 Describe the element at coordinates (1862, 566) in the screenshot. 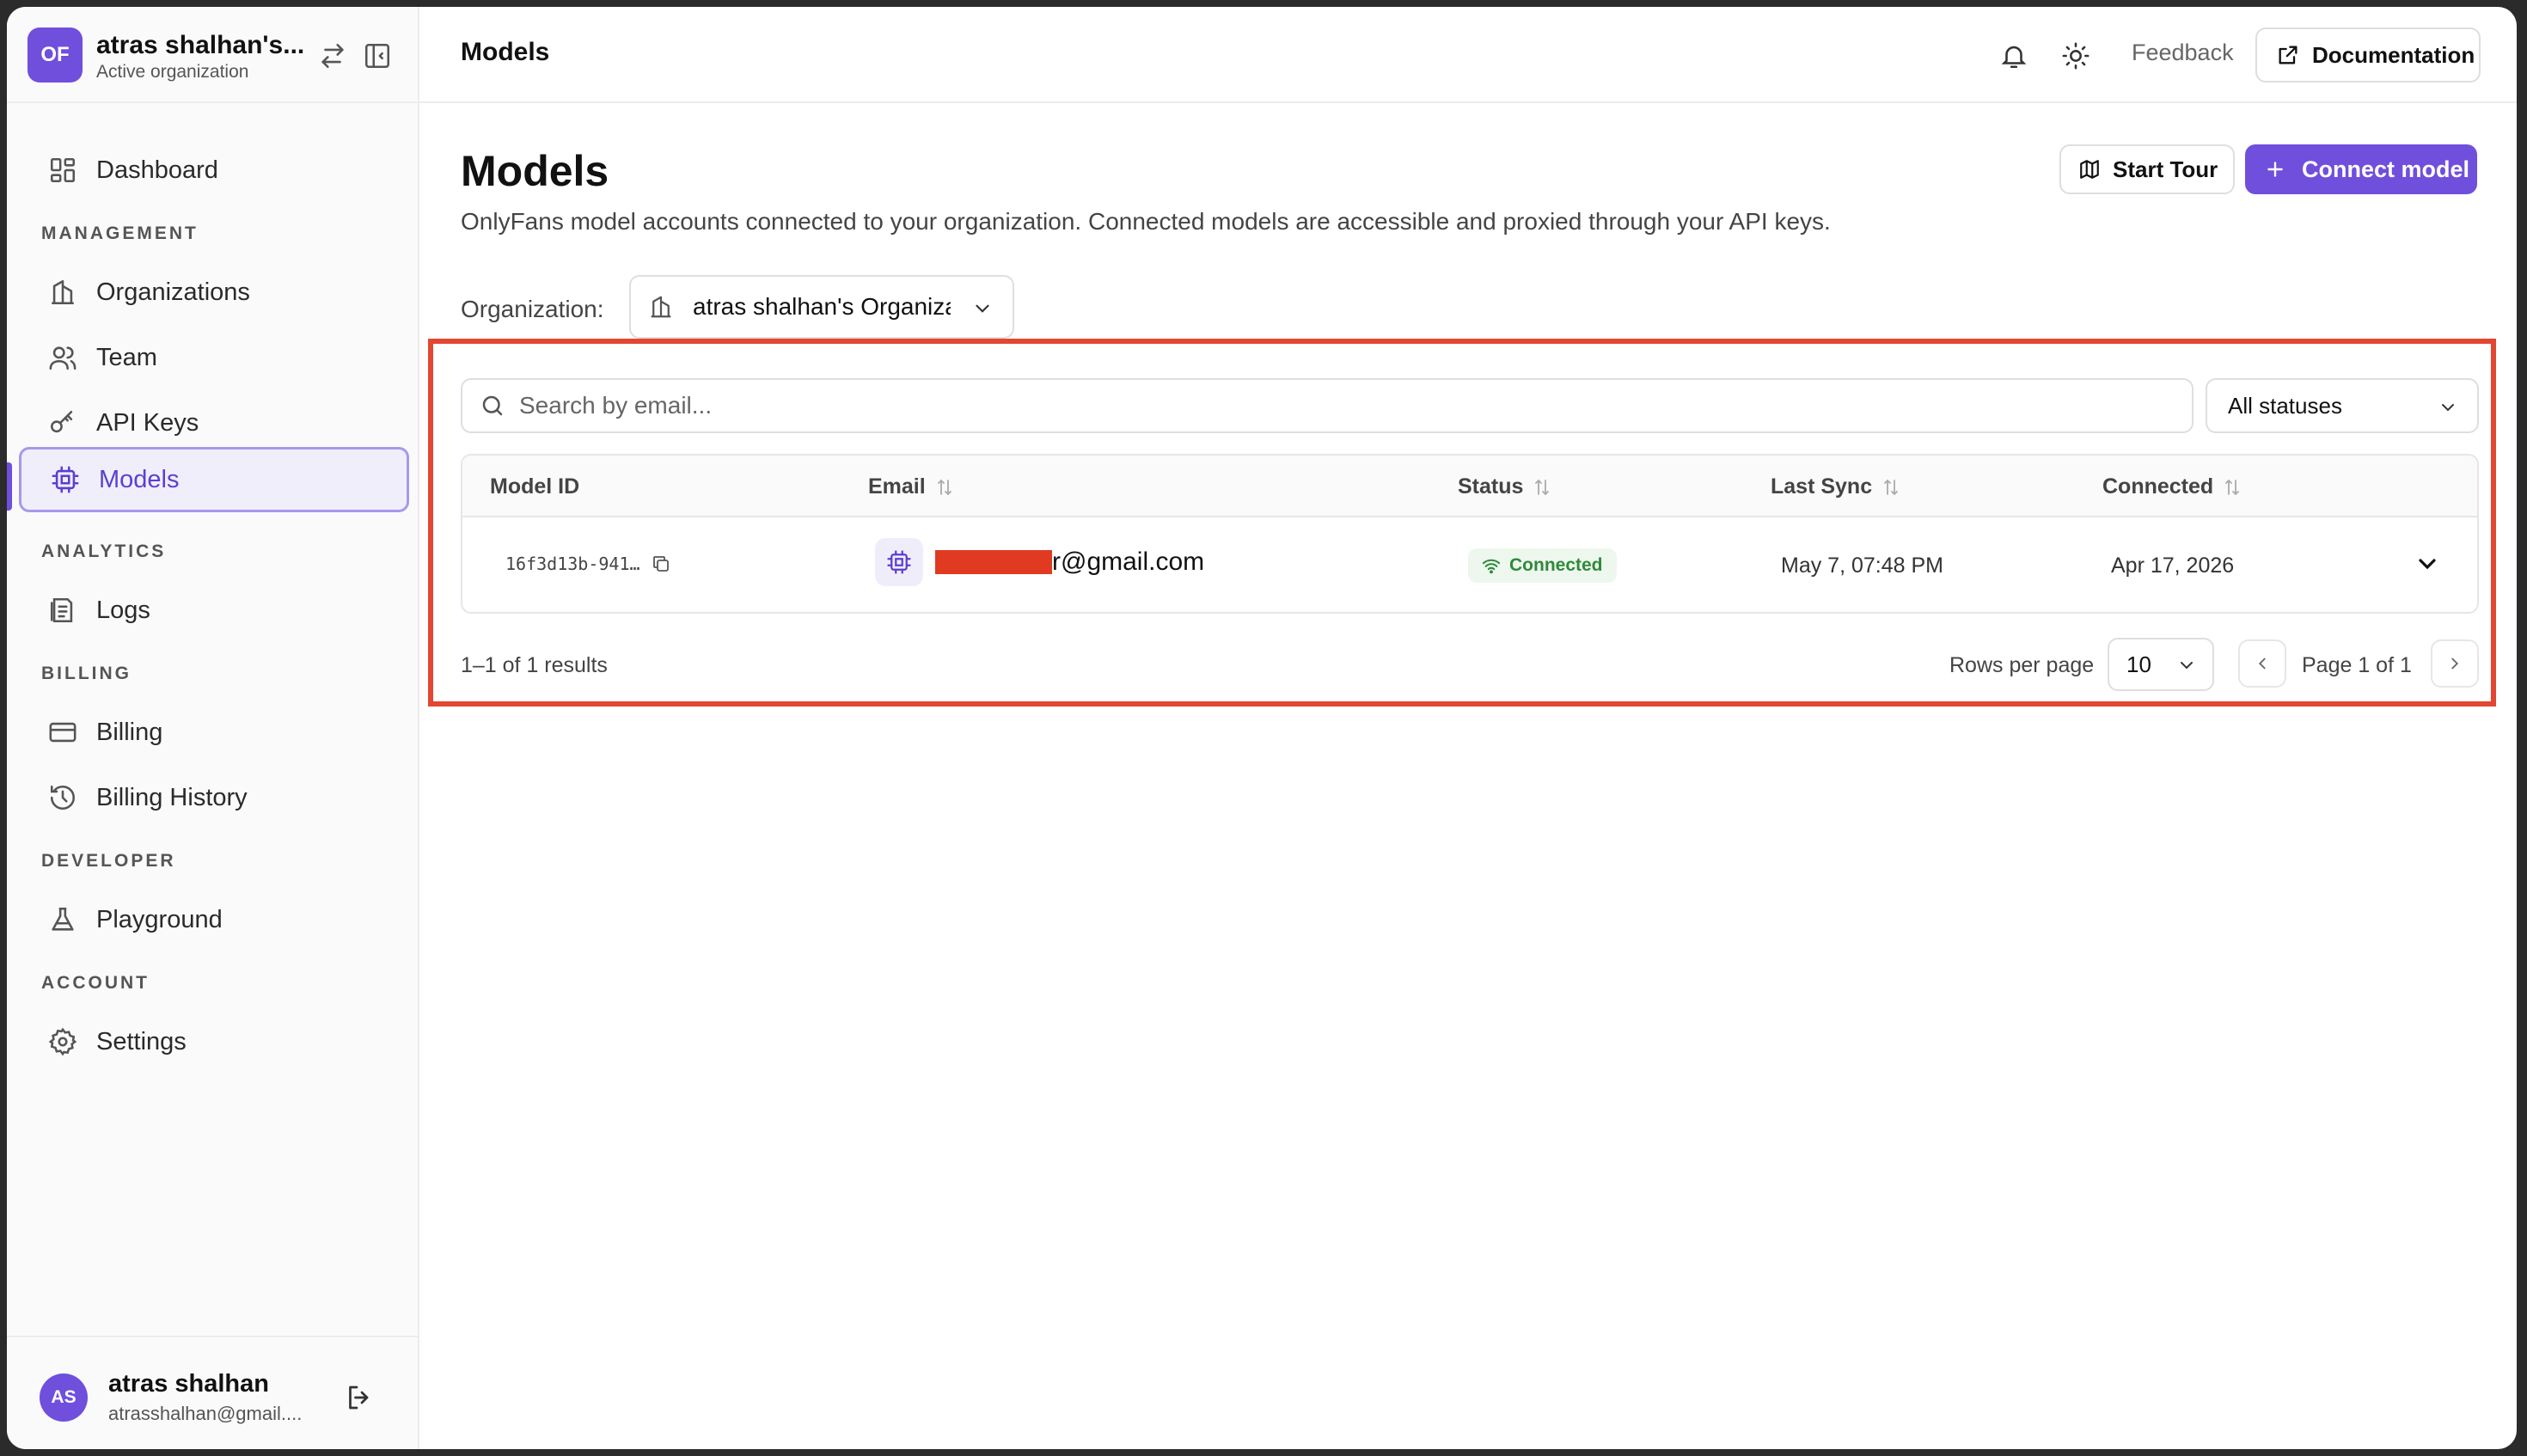

I see `last-sync-cell: May 7, 07:48 PM` at that location.